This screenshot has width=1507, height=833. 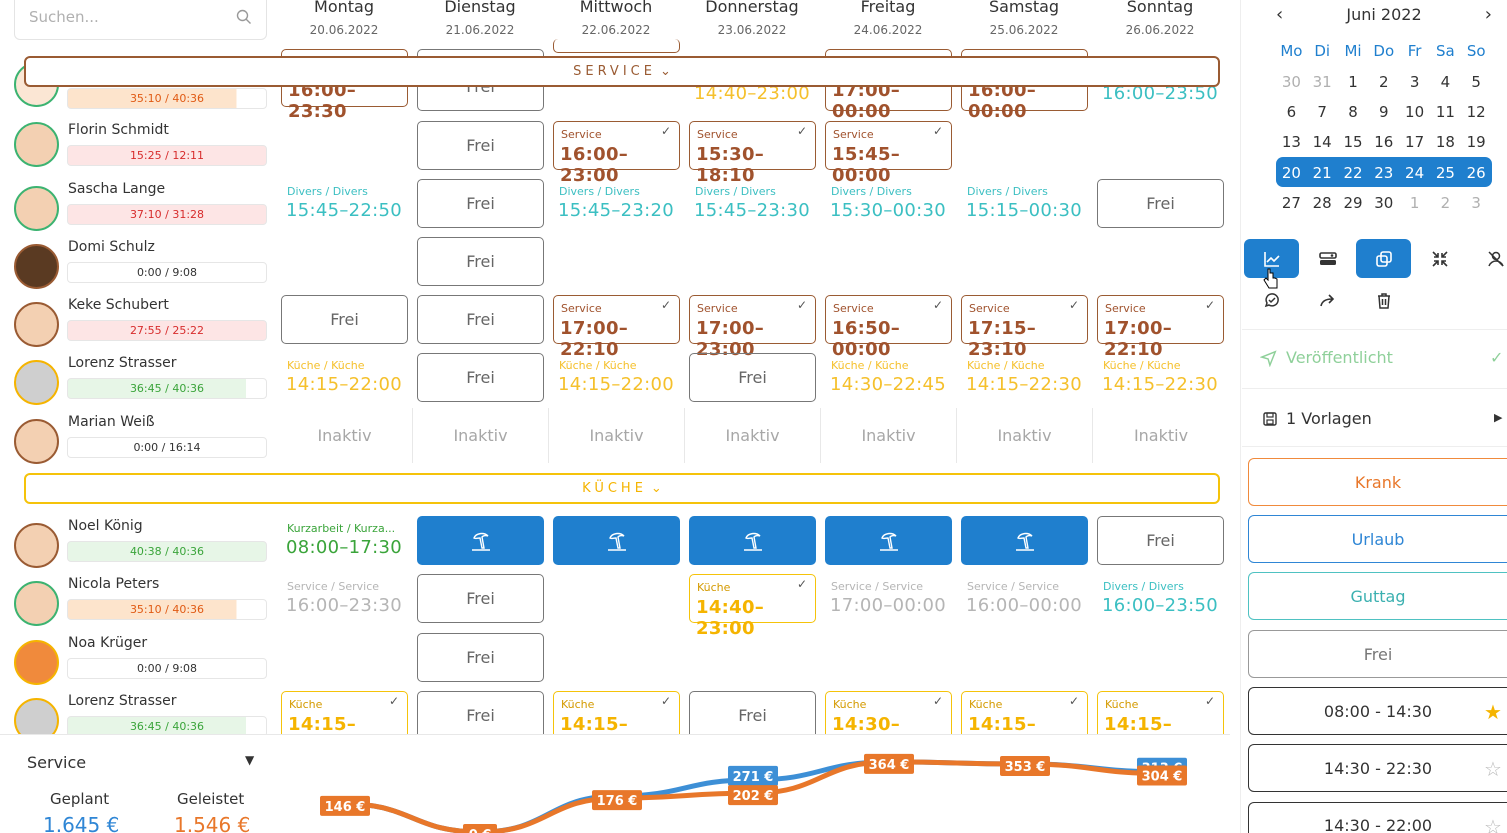 I want to click on shift-cell: Service ✓ 17:00–23:00, so click(x=752, y=327).